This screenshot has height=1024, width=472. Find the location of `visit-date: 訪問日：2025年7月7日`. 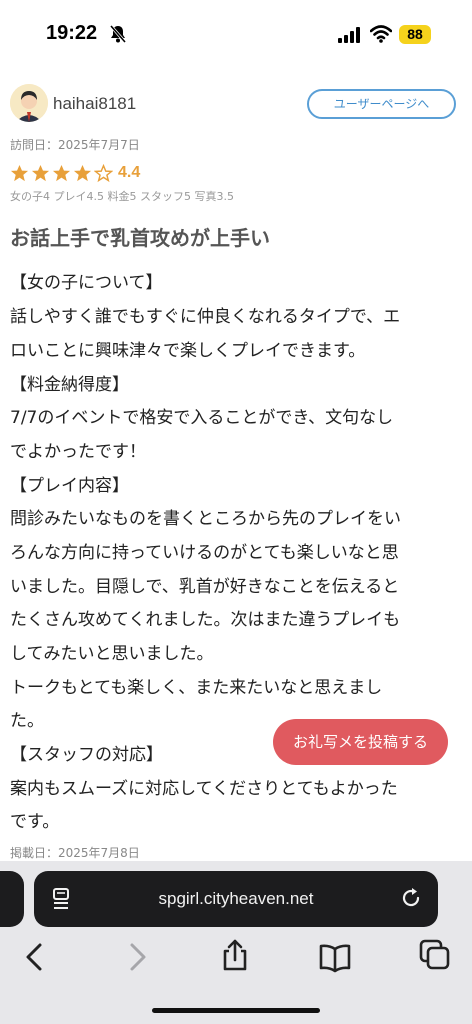

visit-date: 訪問日：2025年7月7日 is located at coordinates (75, 145).